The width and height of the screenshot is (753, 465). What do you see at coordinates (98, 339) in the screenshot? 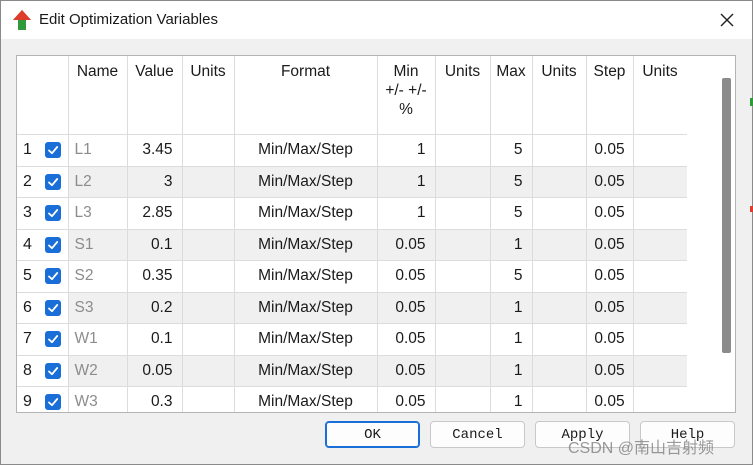
I see `name-cell: W1` at bounding box center [98, 339].